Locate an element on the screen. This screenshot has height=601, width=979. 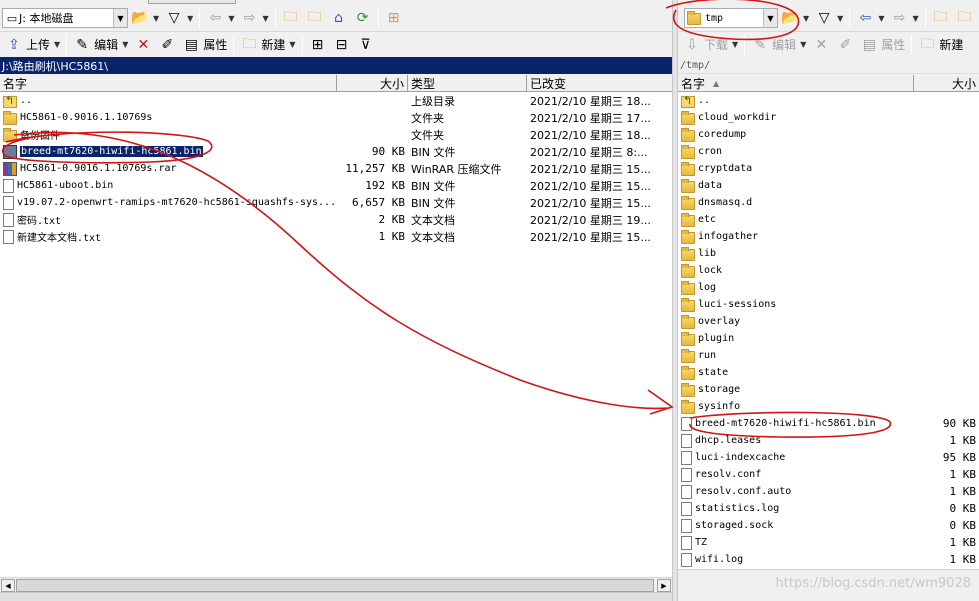
session-tab is located at coordinates (192, 2).